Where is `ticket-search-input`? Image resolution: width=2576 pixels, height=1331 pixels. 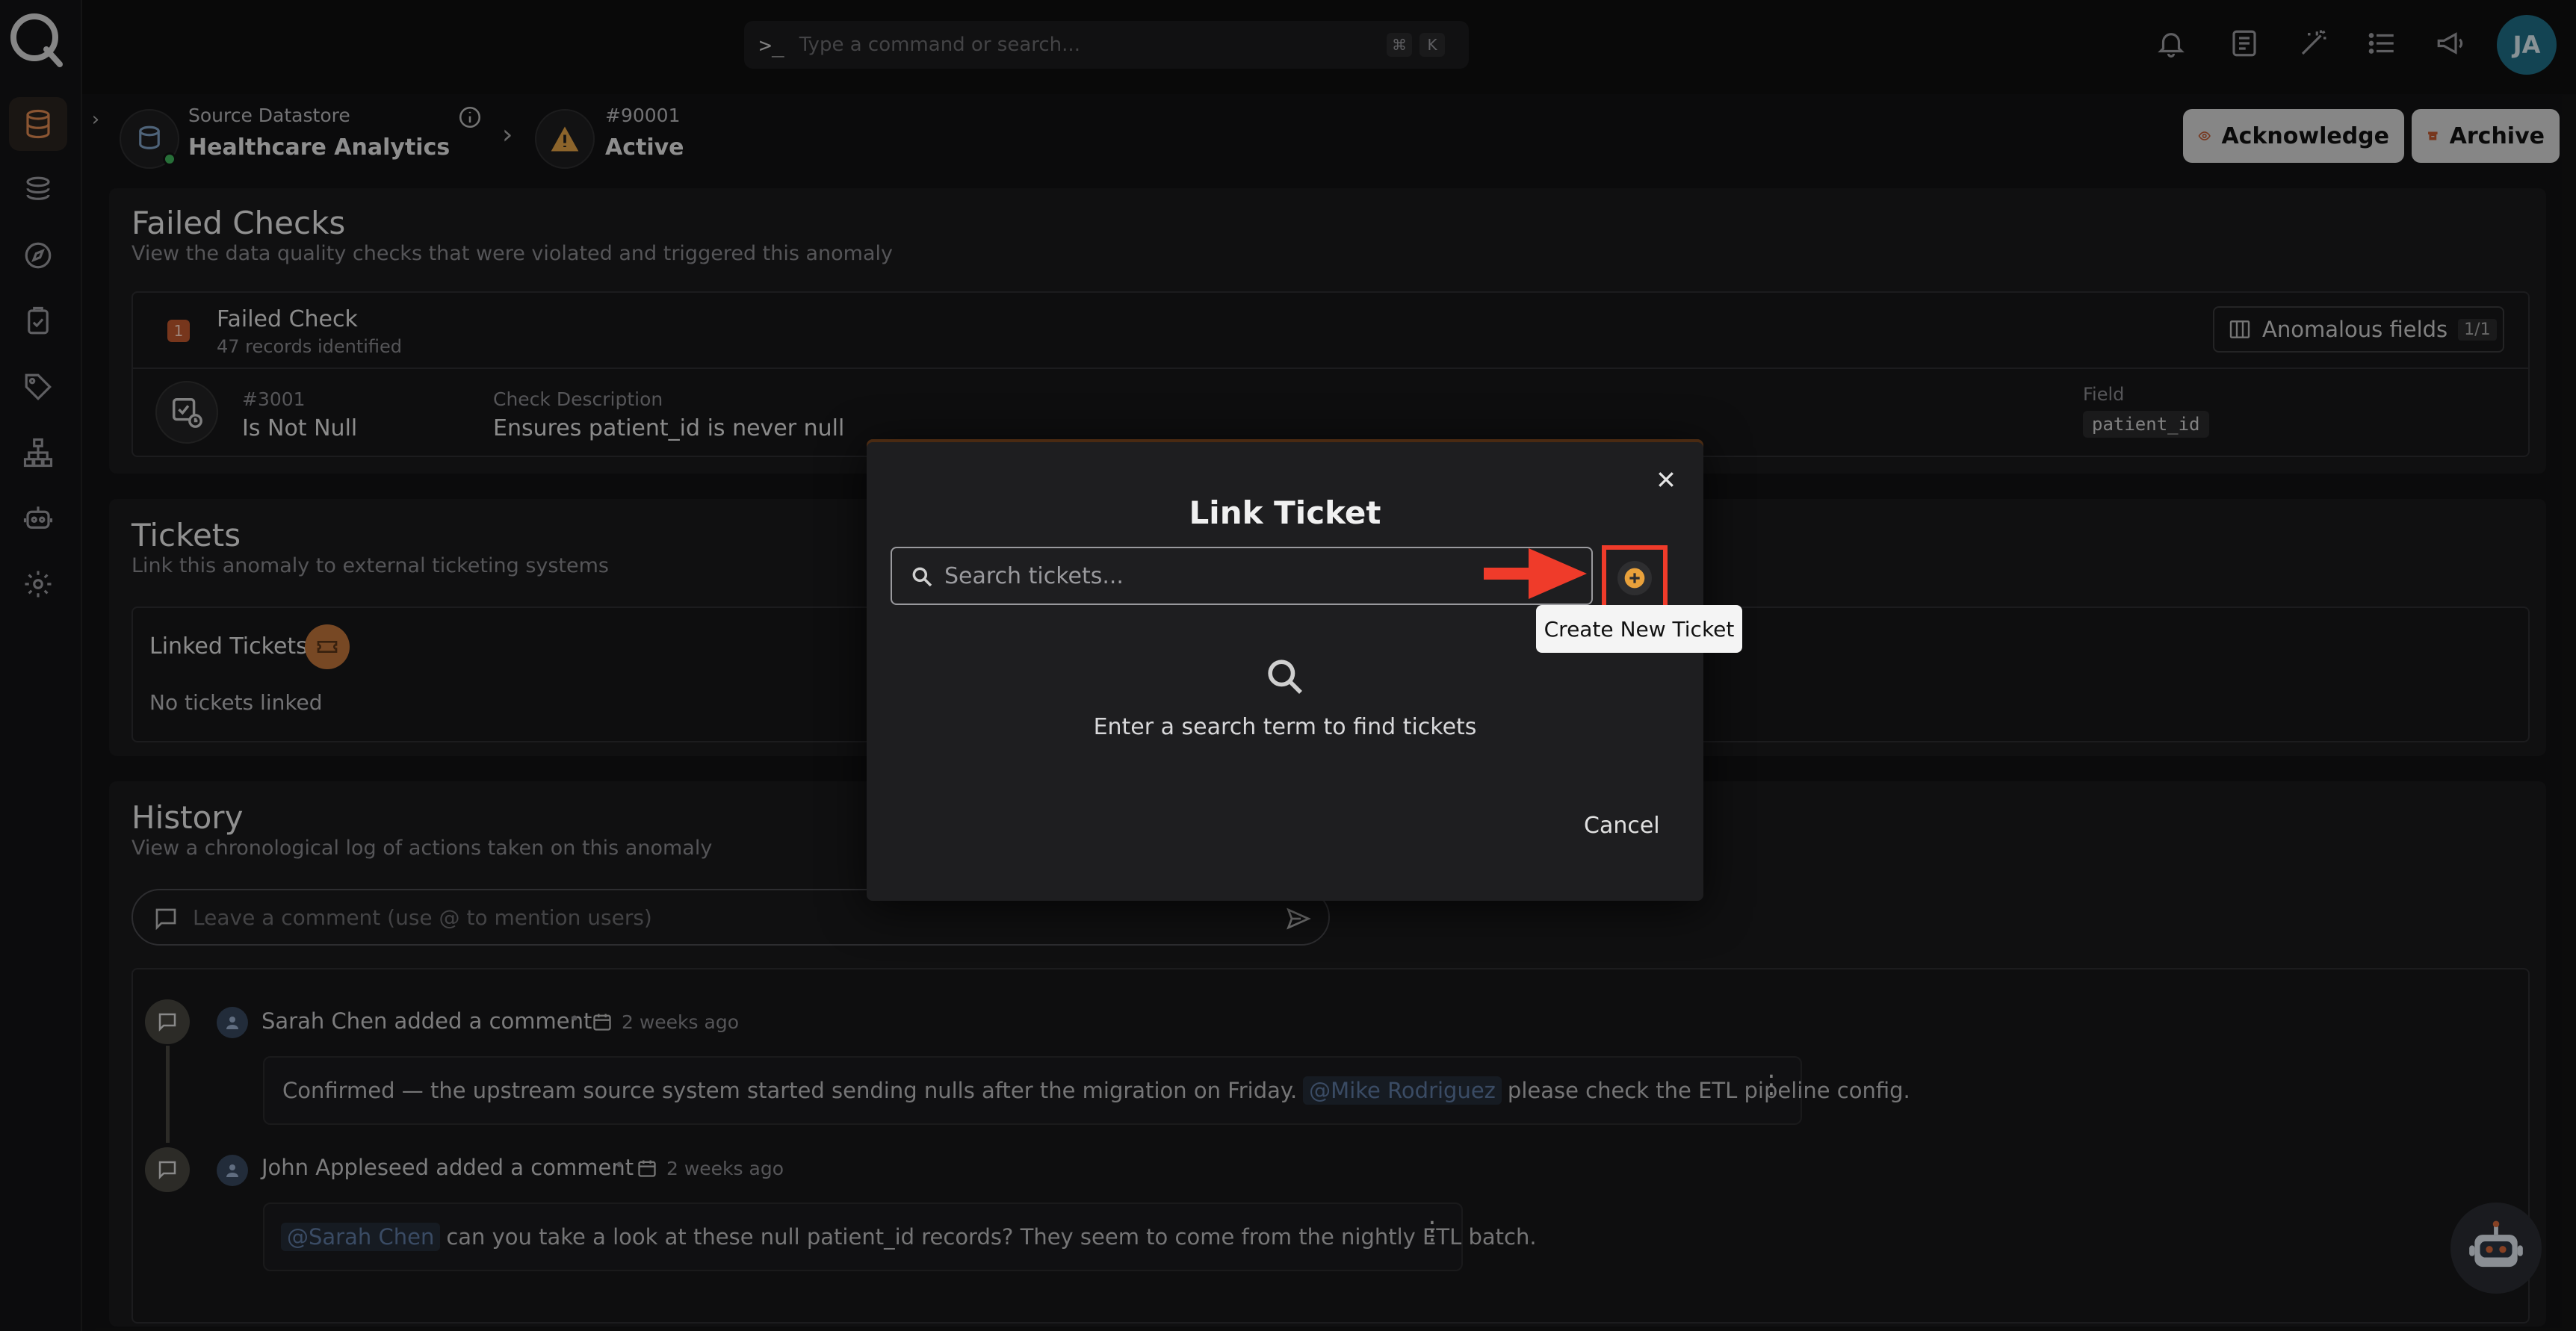 ticket-search-input is located at coordinates (1243, 575).